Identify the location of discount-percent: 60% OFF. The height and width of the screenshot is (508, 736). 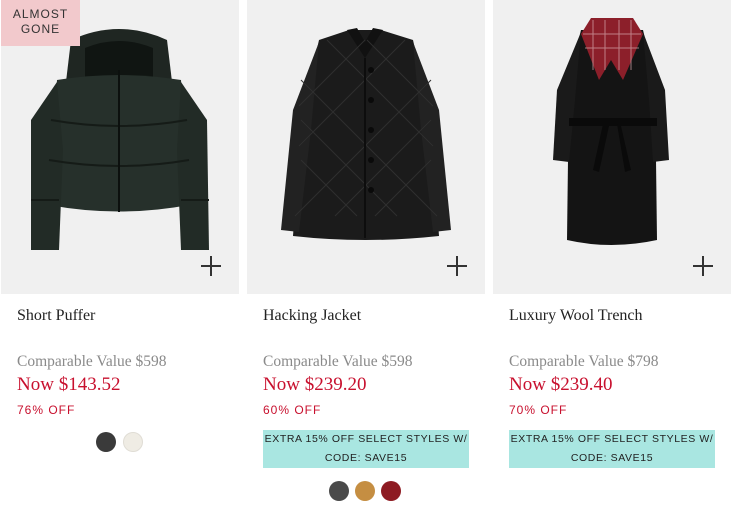
(292, 410).